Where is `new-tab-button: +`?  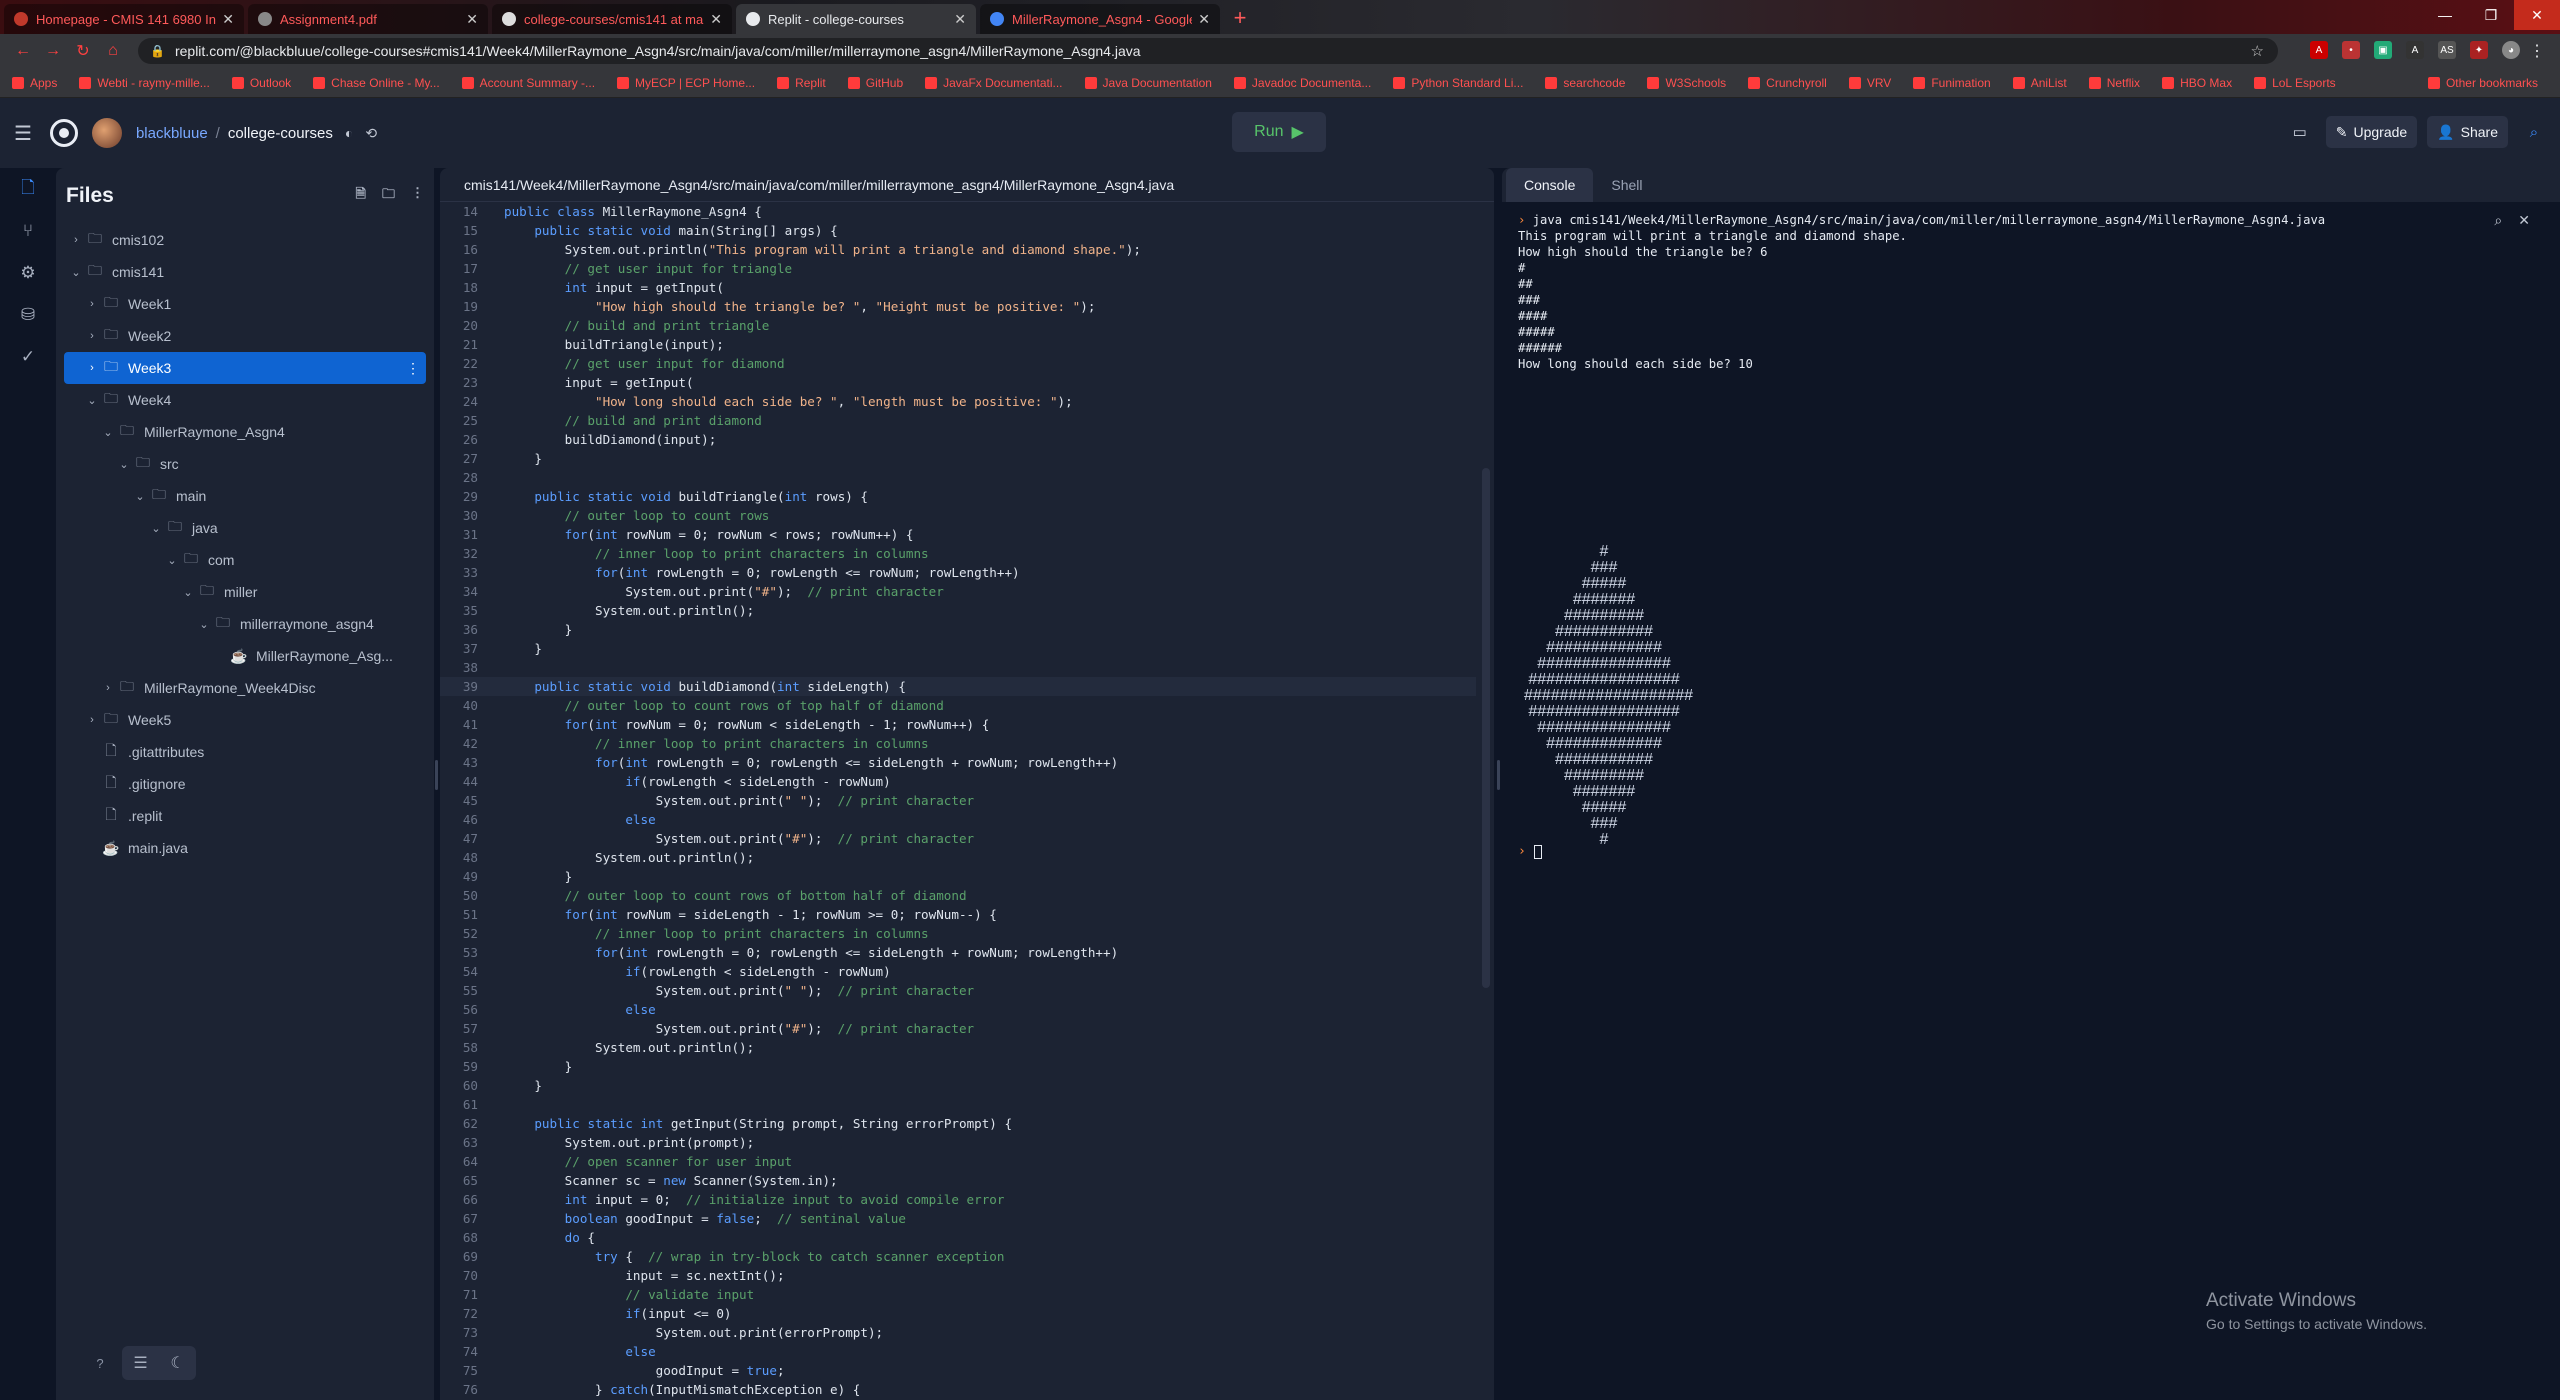
new-tab-button: + is located at coordinates (1240, 18).